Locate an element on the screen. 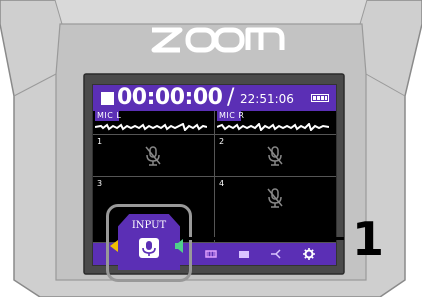 The image size is (422, 297). track-number: 3 is located at coordinates (100, 183).